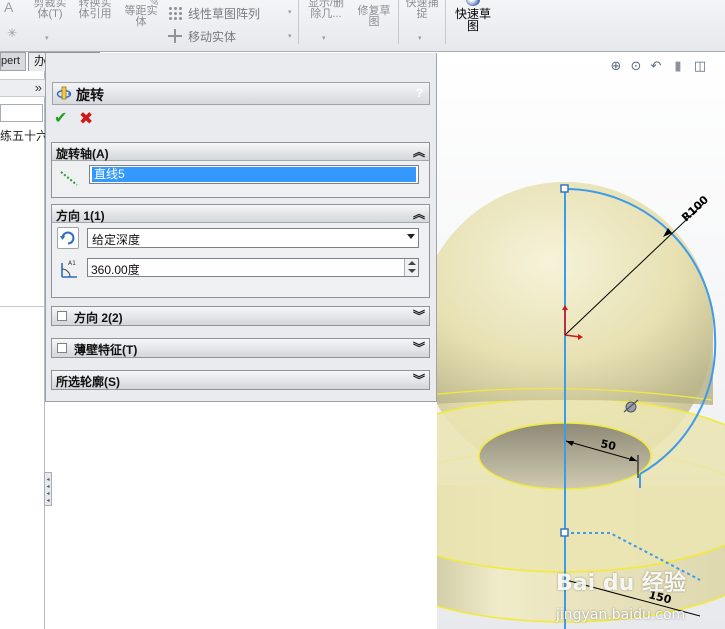 The height and width of the screenshot is (629, 725). What do you see at coordinates (678, 66) in the screenshot?
I see `section-view-icon: ▮` at bounding box center [678, 66].